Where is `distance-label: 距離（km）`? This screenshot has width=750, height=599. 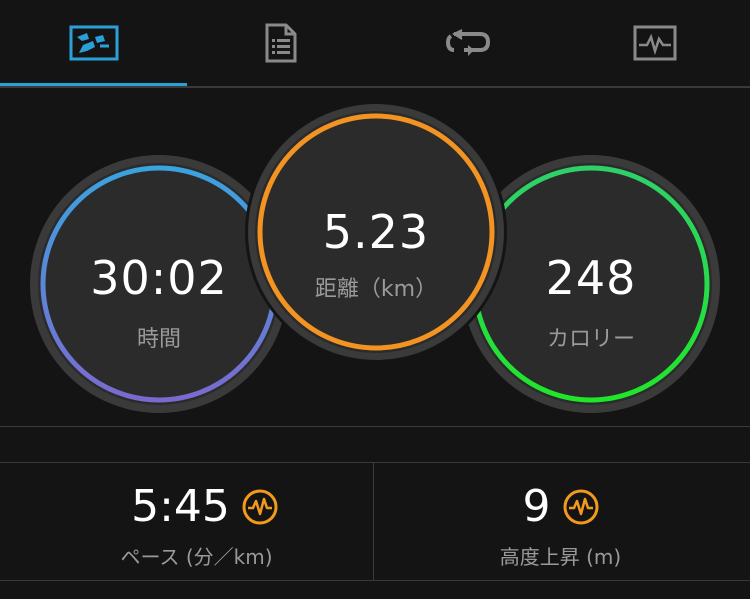
distance-label: 距離（km） is located at coordinates (376, 289).